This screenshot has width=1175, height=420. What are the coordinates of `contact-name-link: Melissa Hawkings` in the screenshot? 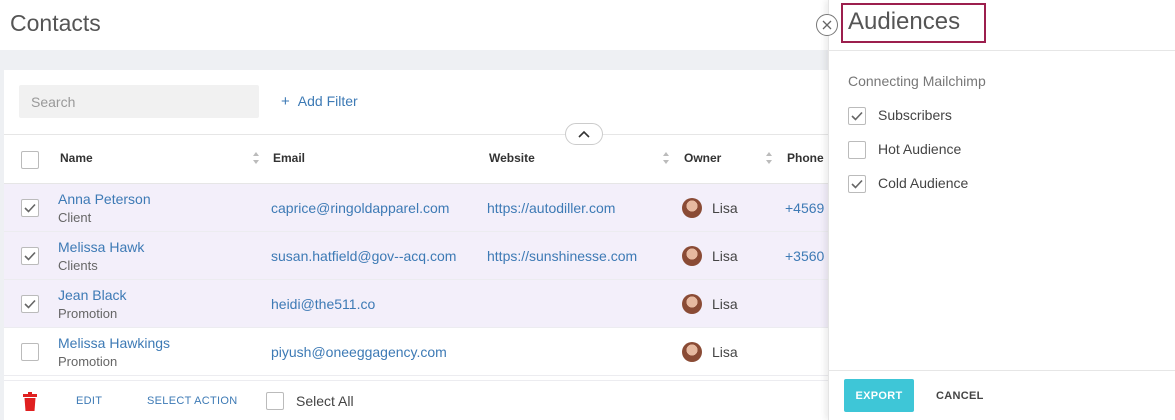 It's located at (114, 343).